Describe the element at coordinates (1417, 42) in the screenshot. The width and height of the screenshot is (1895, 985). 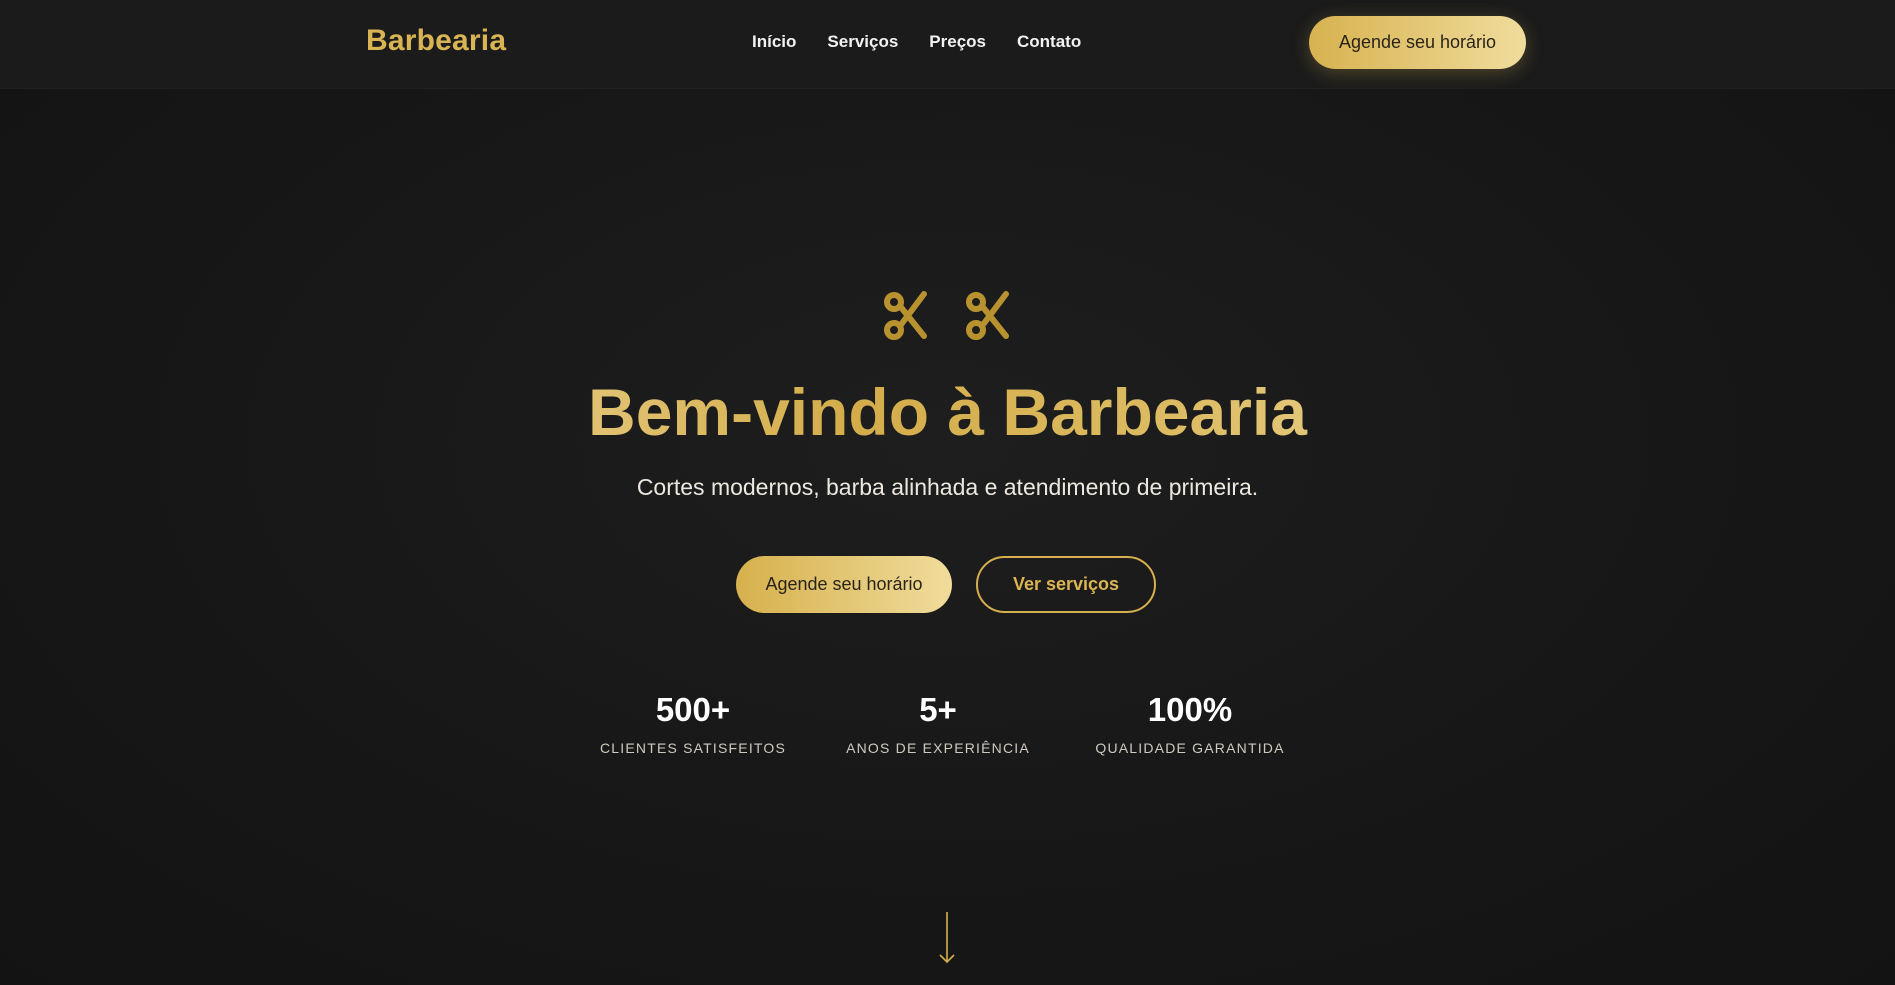
I see `header-book-button: Agende seu horário` at that location.